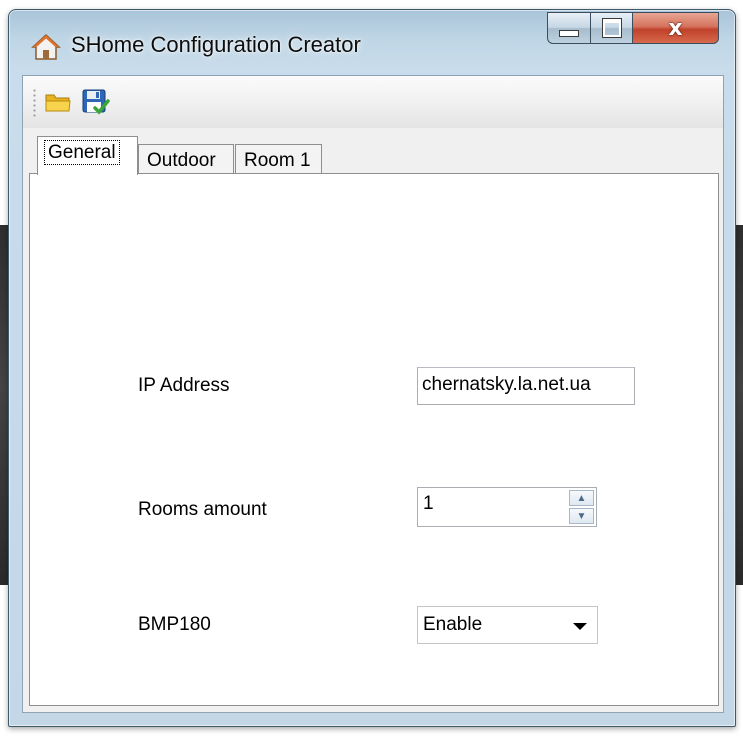 The width and height of the screenshot is (743, 736). What do you see at coordinates (82, 152) in the screenshot?
I see `tab-general-label: General` at bounding box center [82, 152].